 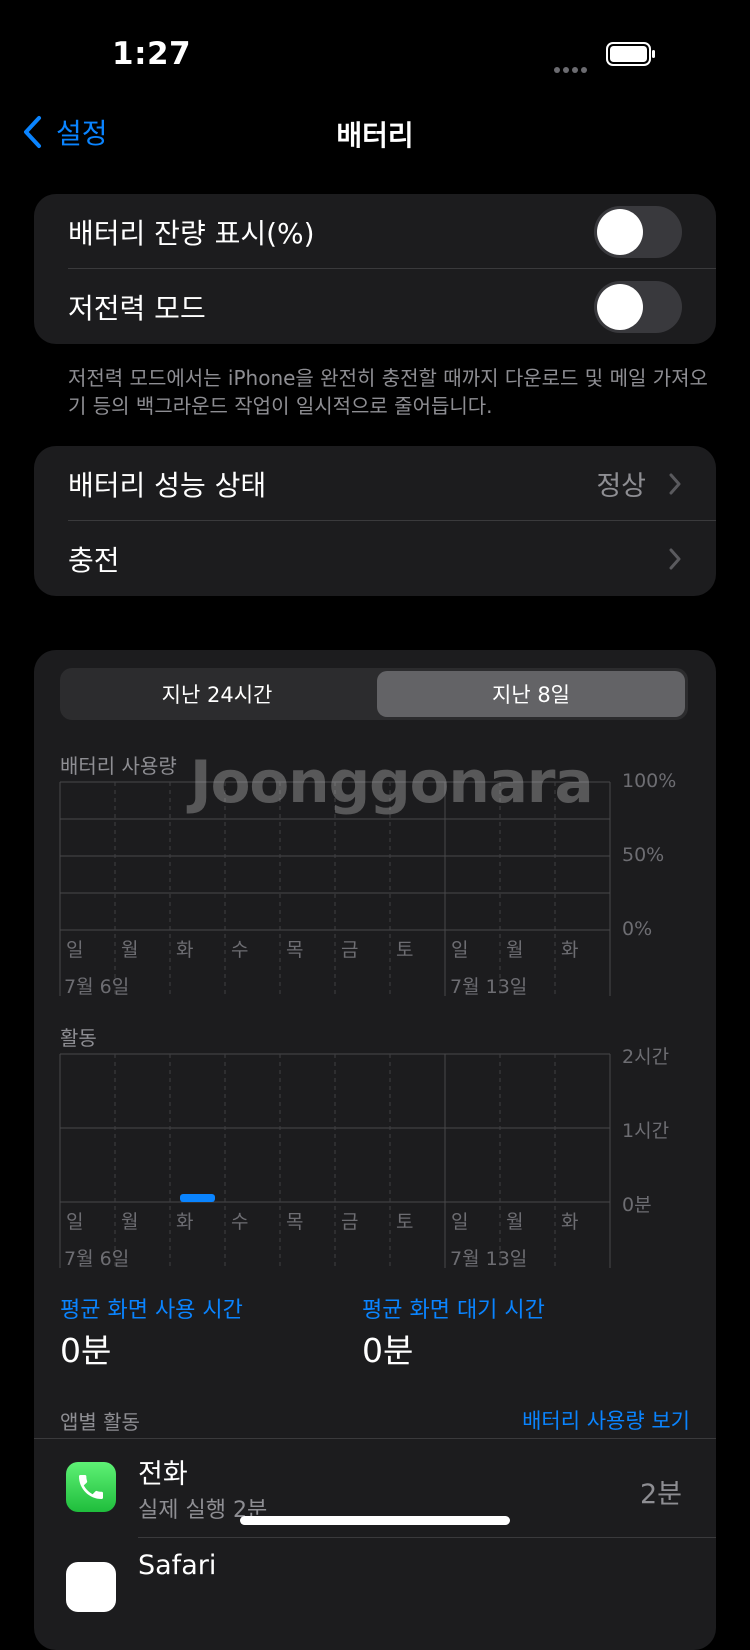 What do you see at coordinates (349, 950) in the screenshot?
I see `usage-day-label: 금` at bounding box center [349, 950].